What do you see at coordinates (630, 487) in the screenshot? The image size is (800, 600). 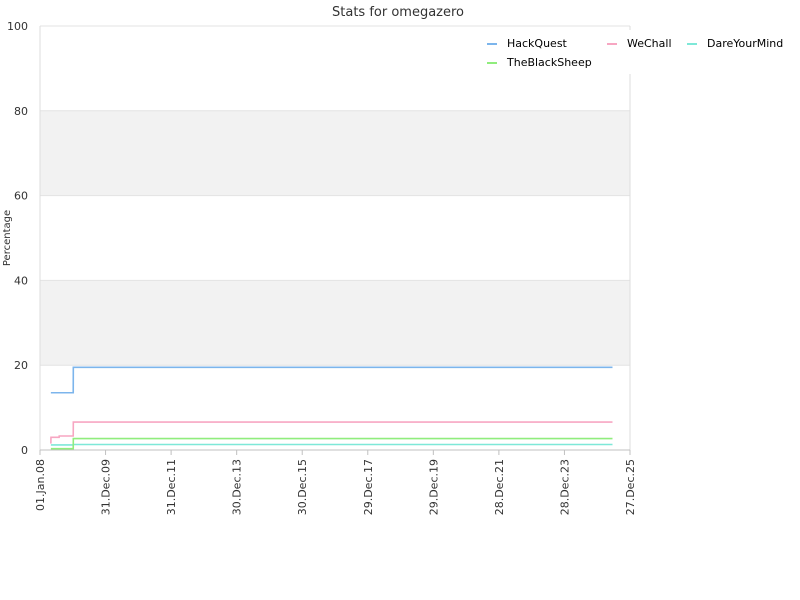 I see `x-tick-label: 27.Dec.25` at bounding box center [630, 487].